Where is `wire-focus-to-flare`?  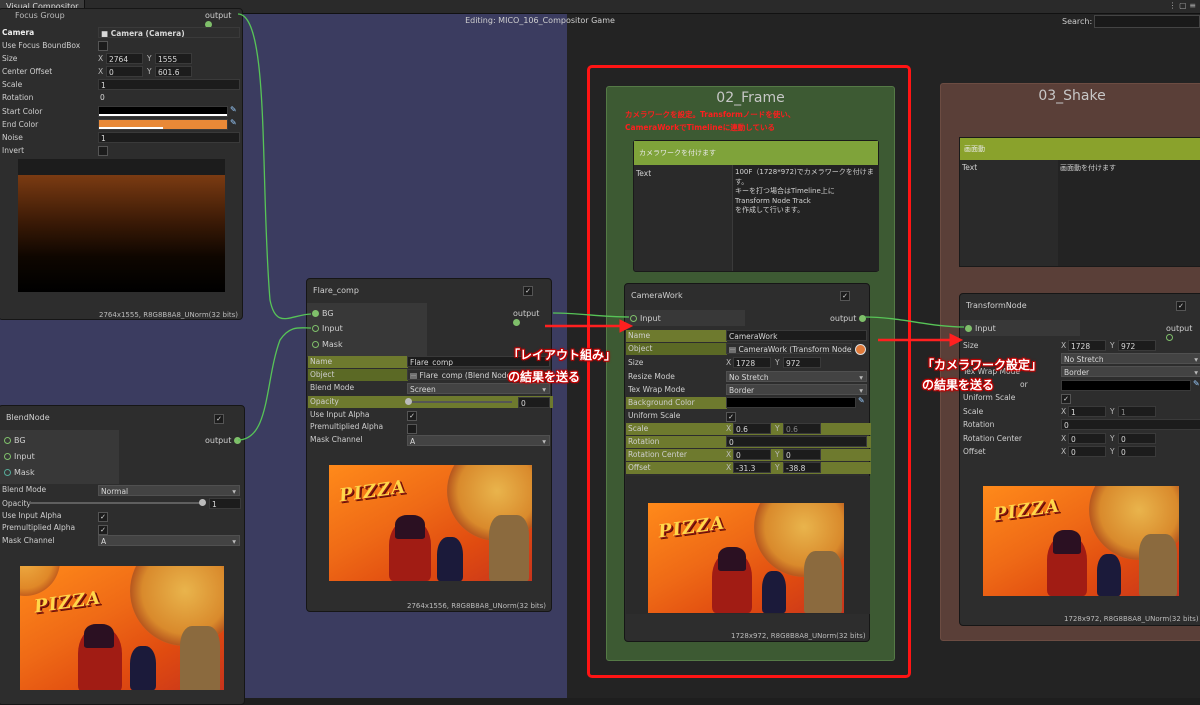
wire-focus-to-flare is located at coordinates (274, 166).